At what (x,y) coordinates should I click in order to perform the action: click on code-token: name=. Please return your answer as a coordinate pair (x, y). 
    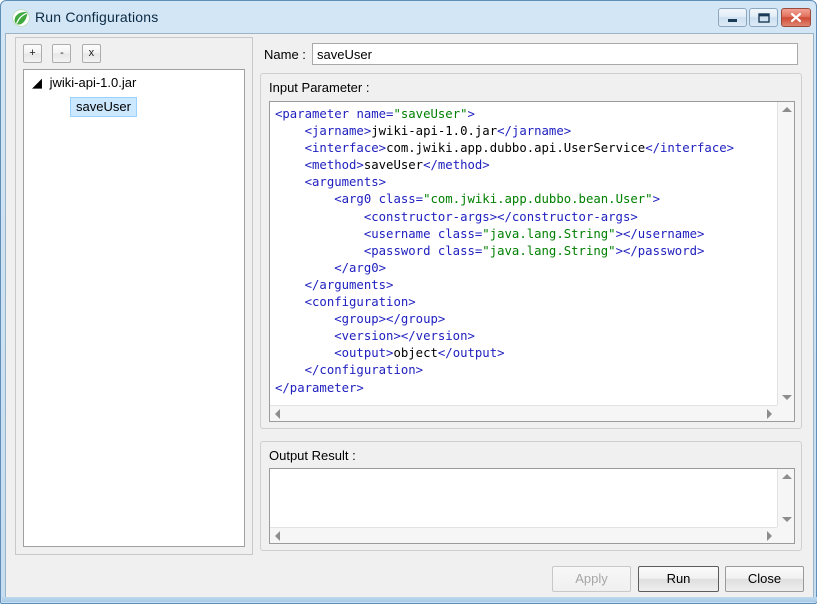
    Looking at the image, I should click on (375, 114).